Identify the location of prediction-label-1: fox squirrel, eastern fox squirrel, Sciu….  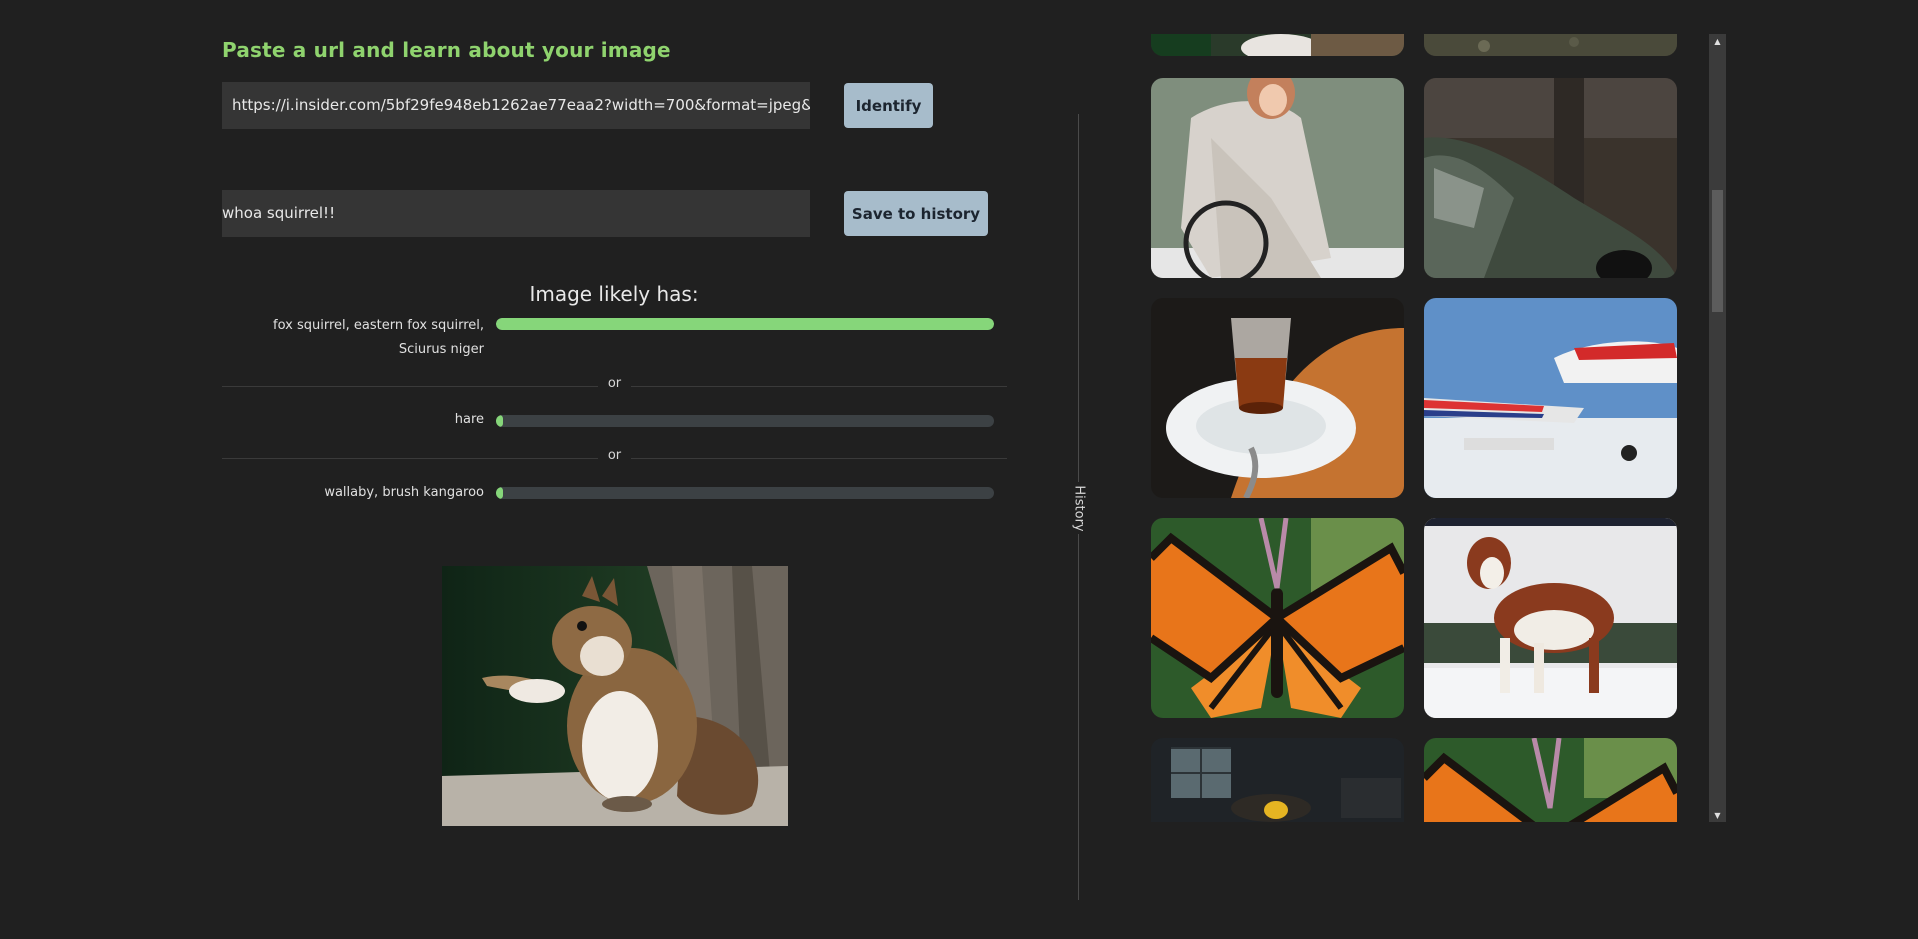
(378, 337).